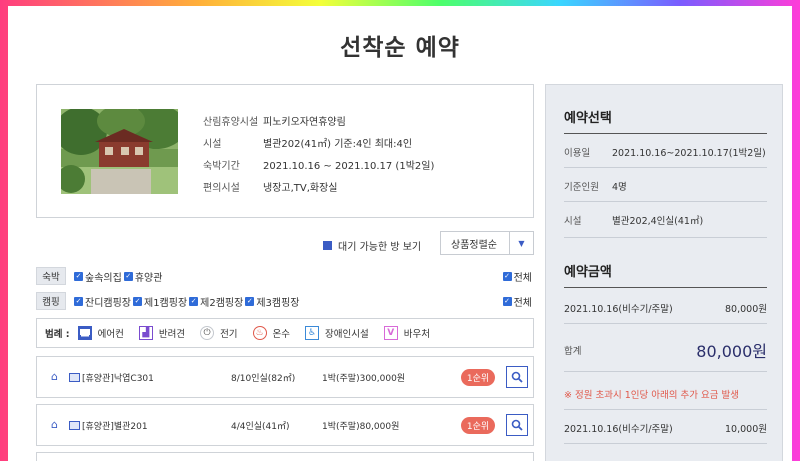 This screenshot has height=461, width=800. I want to click on info-key: 시설, so click(212, 144).